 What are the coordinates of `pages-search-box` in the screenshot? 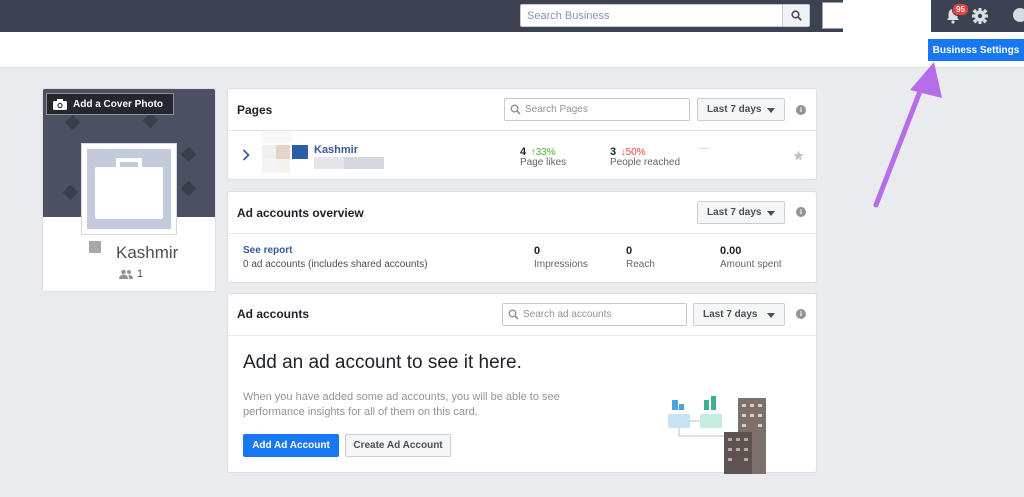 It's located at (597, 109).